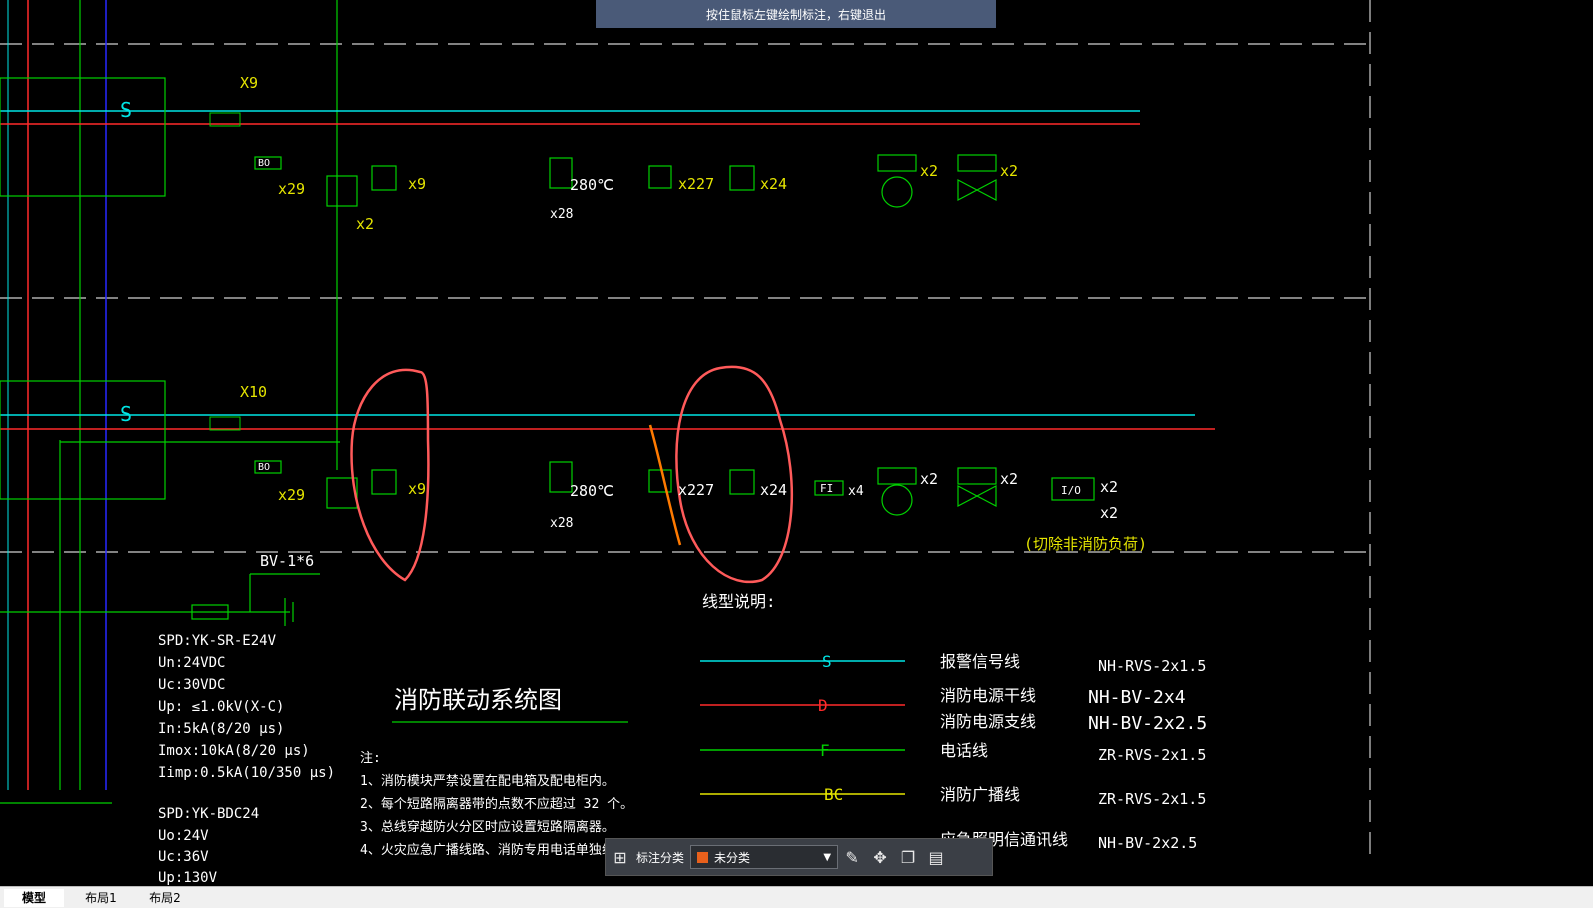 The width and height of the screenshot is (1593, 908). What do you see at coordinates (487, 827) in the screenshot?
I see `note-item: 3、总线穿越防火分区时应设置短路隔离器。` at bounding box center [487, 827].